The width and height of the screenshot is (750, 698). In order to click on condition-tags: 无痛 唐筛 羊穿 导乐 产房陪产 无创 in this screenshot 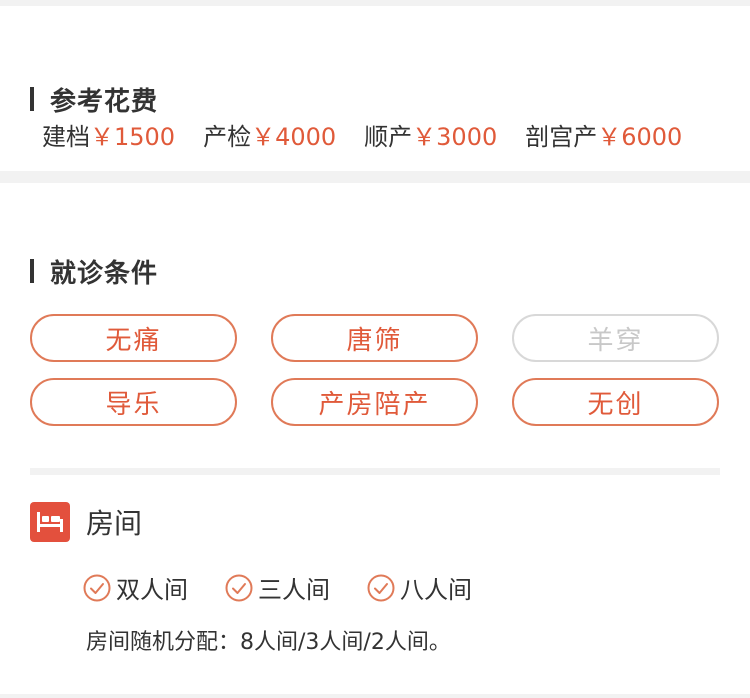, I will do `click(375, 370)`.